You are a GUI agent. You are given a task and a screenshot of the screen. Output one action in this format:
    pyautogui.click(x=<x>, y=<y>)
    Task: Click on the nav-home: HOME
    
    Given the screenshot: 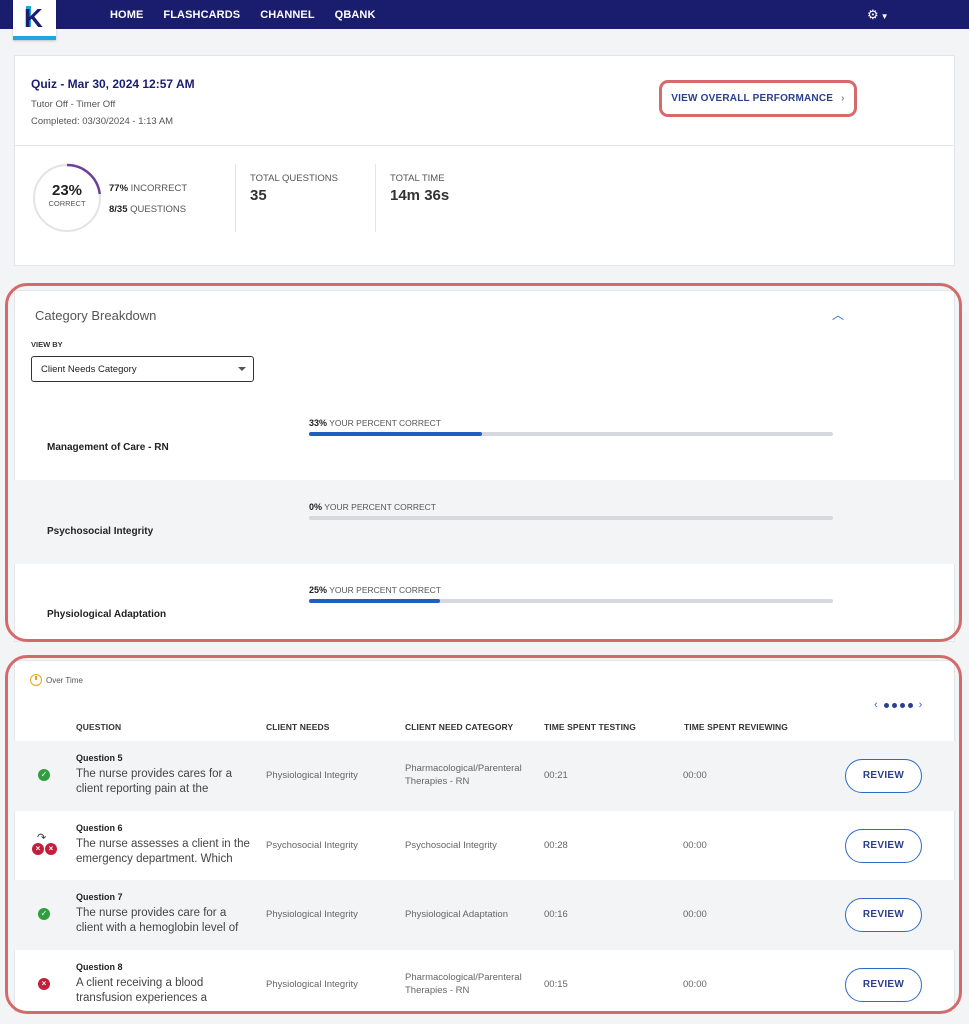 What is the action you would take?
    pyautogui.click(x=126, y=15)
    